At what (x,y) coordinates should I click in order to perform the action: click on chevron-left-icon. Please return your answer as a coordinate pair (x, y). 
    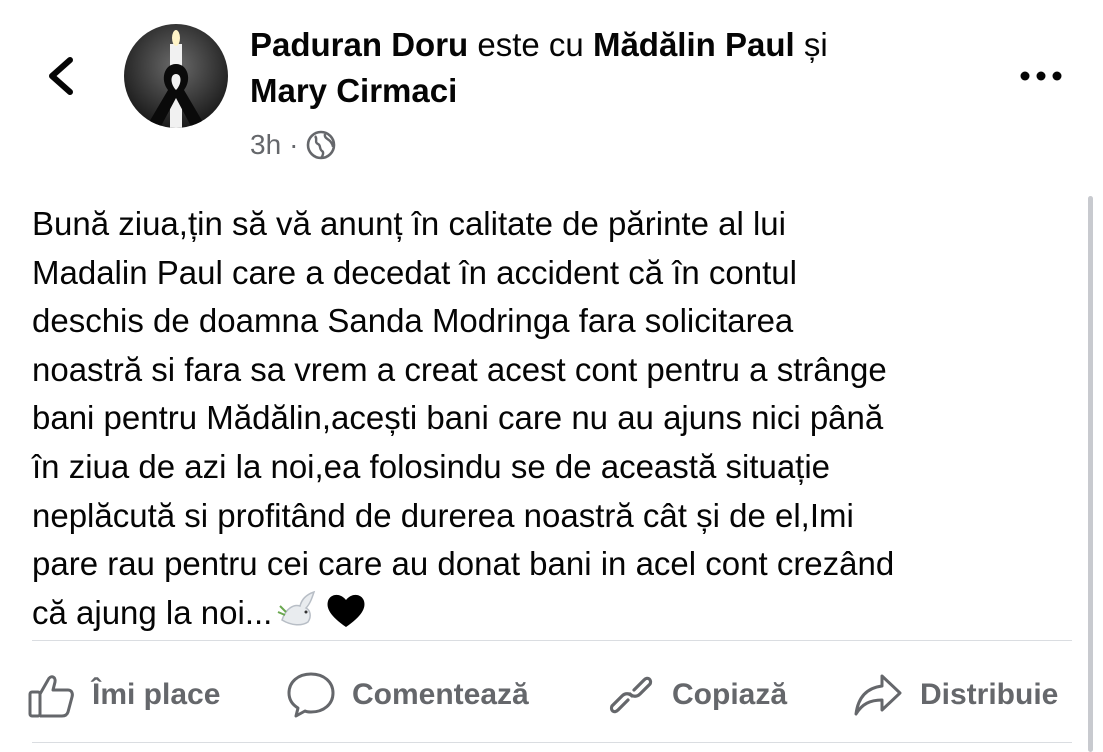
    Looking at the image, I should click on (61, 76).